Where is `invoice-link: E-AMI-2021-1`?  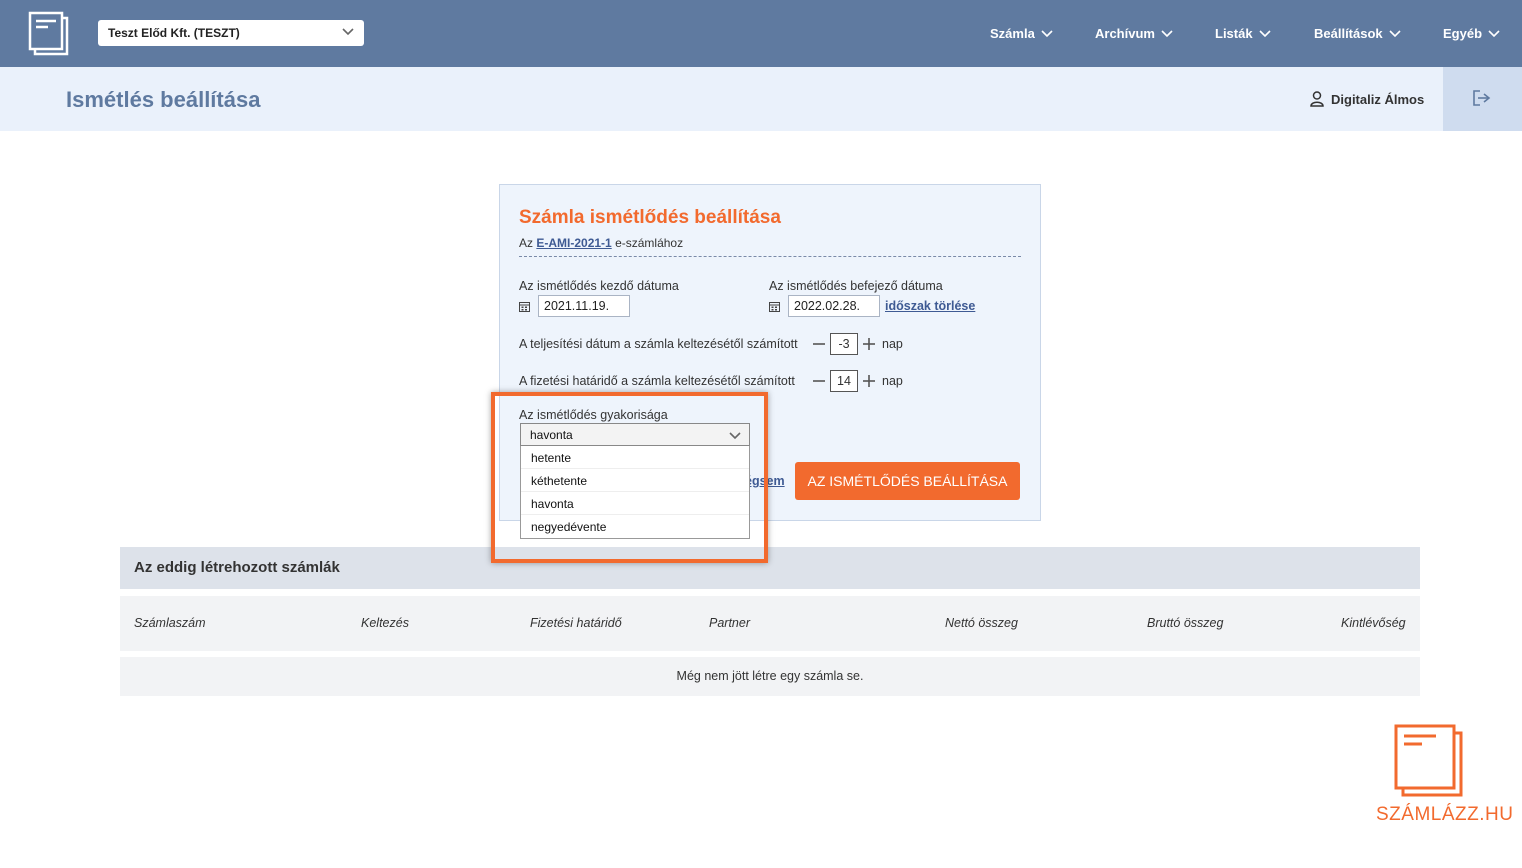
invoice-link: E-AMI-2021-1 is located at coordinates (573, 243).